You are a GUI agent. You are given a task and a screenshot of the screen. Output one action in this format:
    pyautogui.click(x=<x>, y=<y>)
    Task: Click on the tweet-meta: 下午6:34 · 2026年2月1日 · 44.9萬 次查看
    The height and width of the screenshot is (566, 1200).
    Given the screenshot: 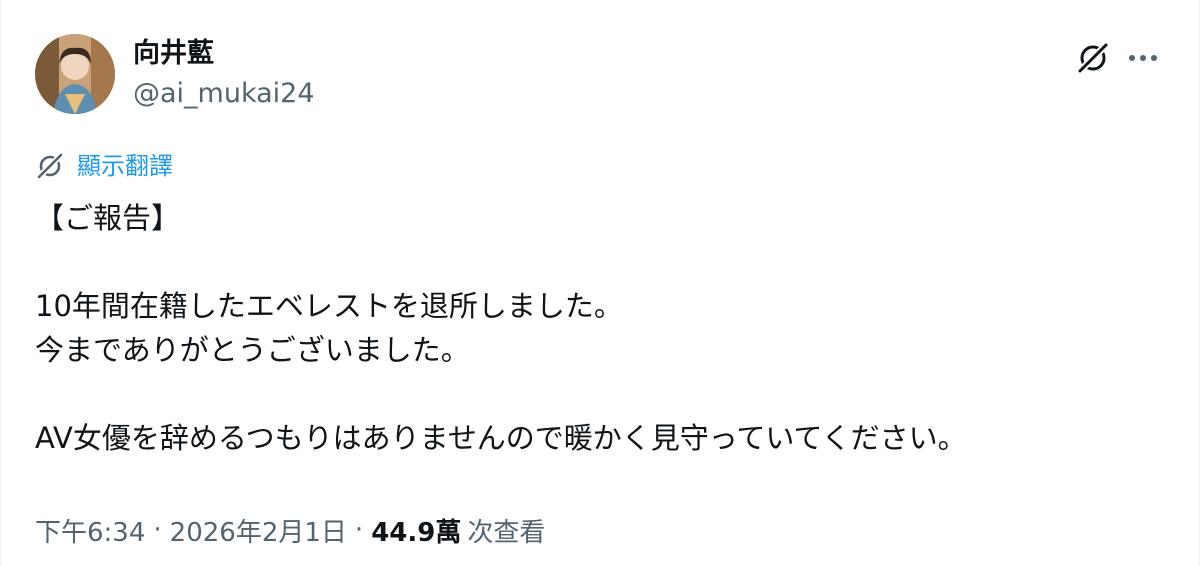 What is the action you would take?
    pyautogui.click(x=290, y=530)
    